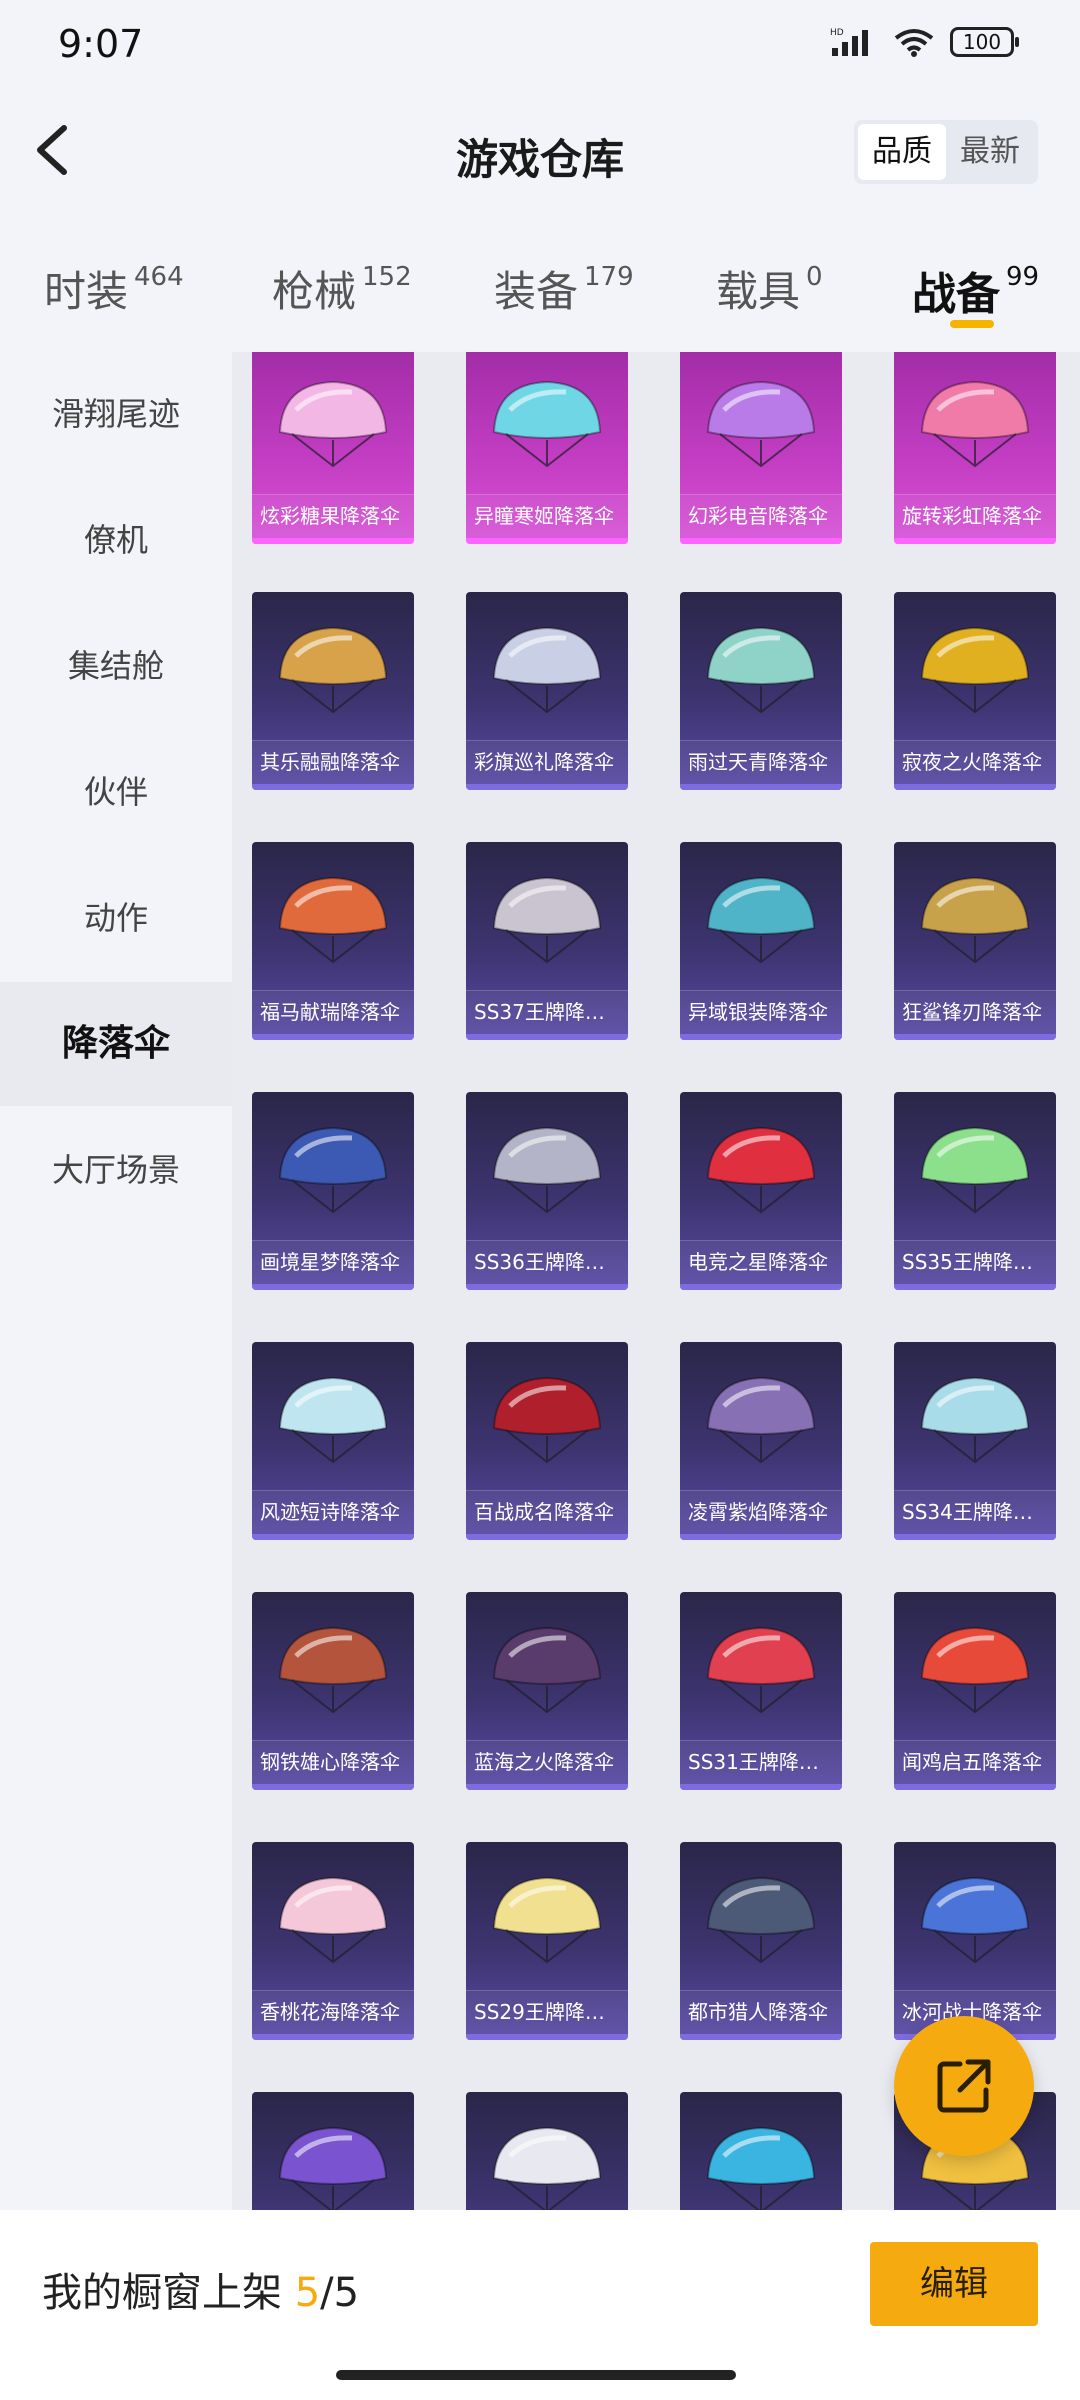 The image size is (1080, 2400). I want to click on showcase-total-count: 5, so click(346, 2293).